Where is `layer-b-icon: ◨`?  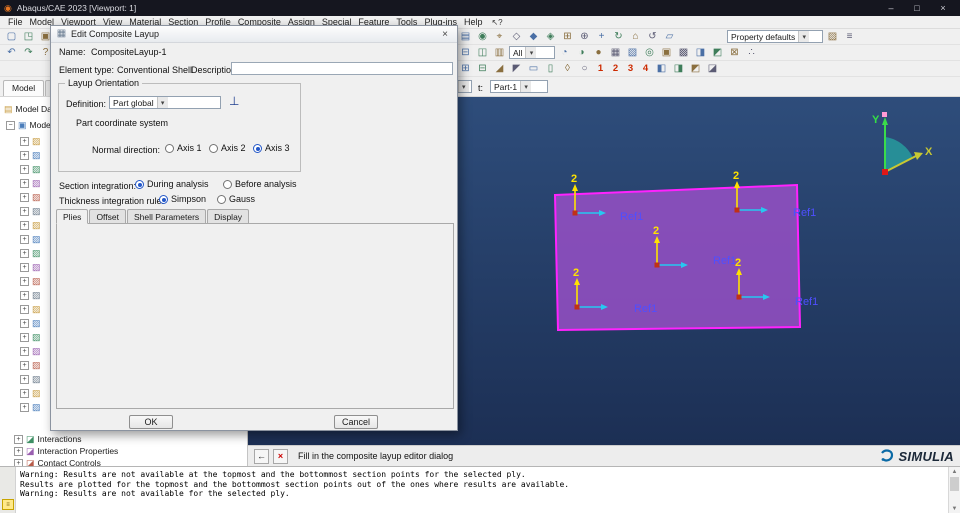 layer-b-icon: ◨ is located at coordinates (678, 68).